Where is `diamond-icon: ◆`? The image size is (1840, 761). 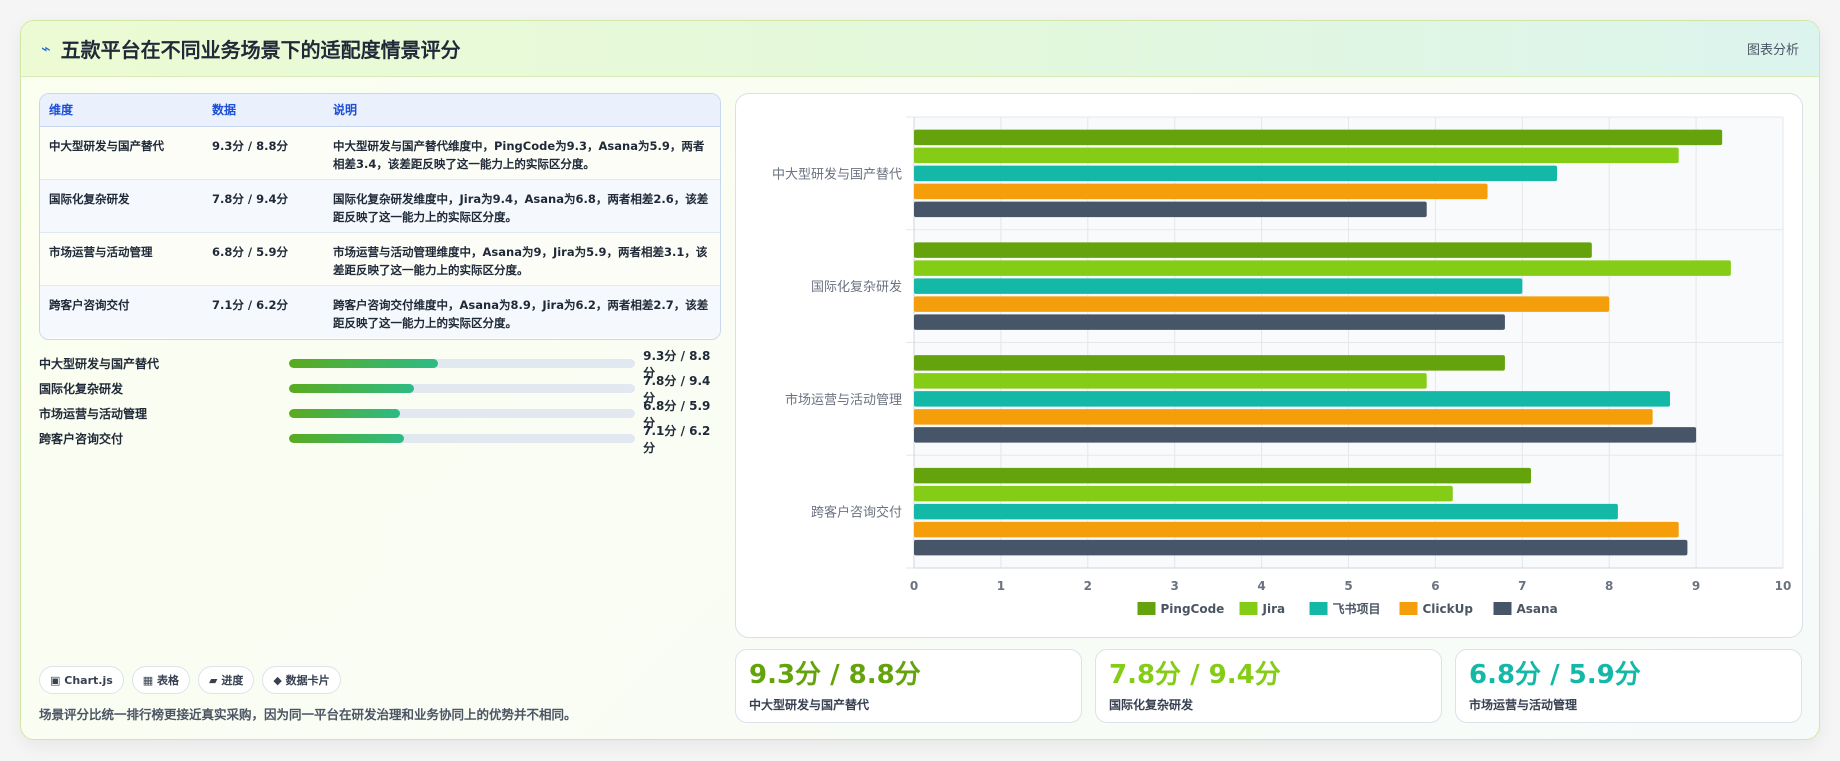
diamond-icon: ◆ is located at coordinates (277, 680).